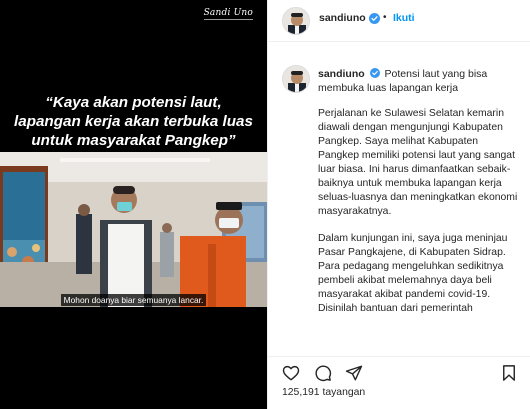  What do you see at coordinates (404, 18) in the screenshot?
I see `follow-button: Ikuti` at bounding box center [404, 18].